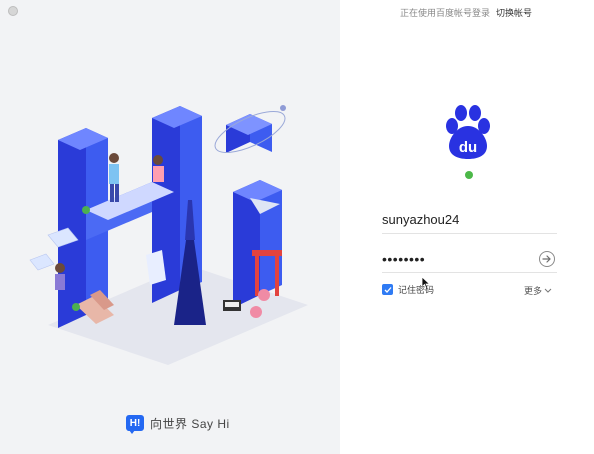  I want to click on slogan: H! 向世界 Say Hi, so click(178, 423).